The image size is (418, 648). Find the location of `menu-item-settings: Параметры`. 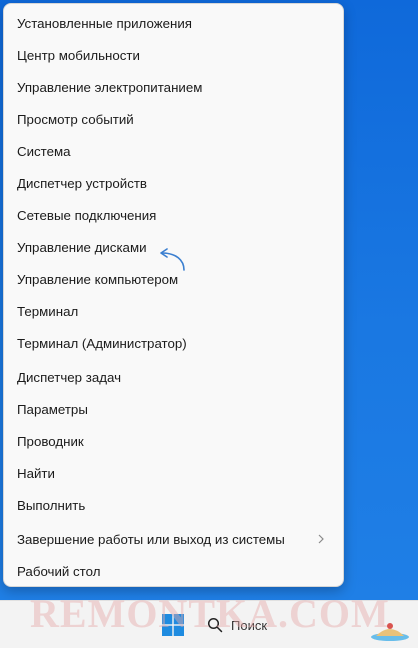

menu-item-settings: Параметры is located at coordinates (173, 409).